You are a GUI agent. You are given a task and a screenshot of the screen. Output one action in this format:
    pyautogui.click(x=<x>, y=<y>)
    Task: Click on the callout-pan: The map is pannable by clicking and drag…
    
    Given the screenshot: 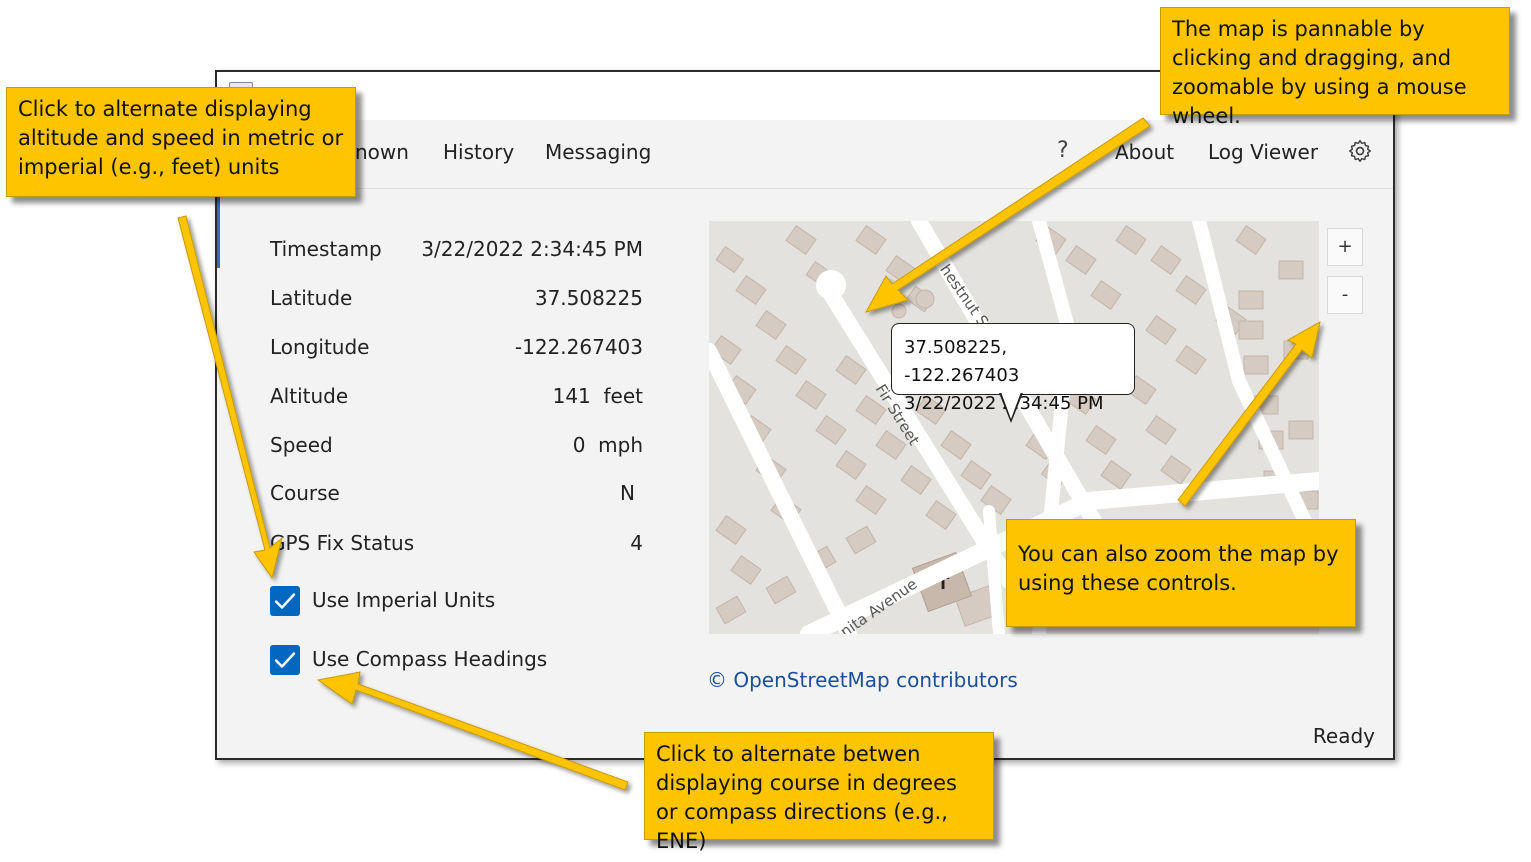 What is the action you would take?
    pyautogui.click(x=1335, y=67)
    